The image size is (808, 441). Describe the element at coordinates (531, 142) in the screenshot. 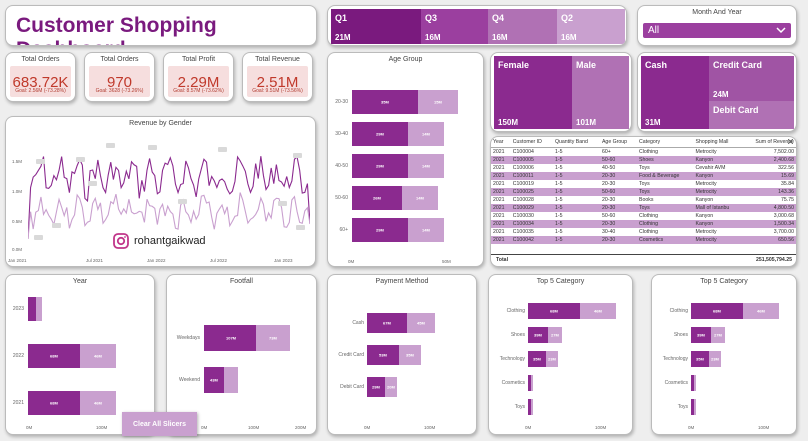

I see `column-header: Customer ID` at that location.